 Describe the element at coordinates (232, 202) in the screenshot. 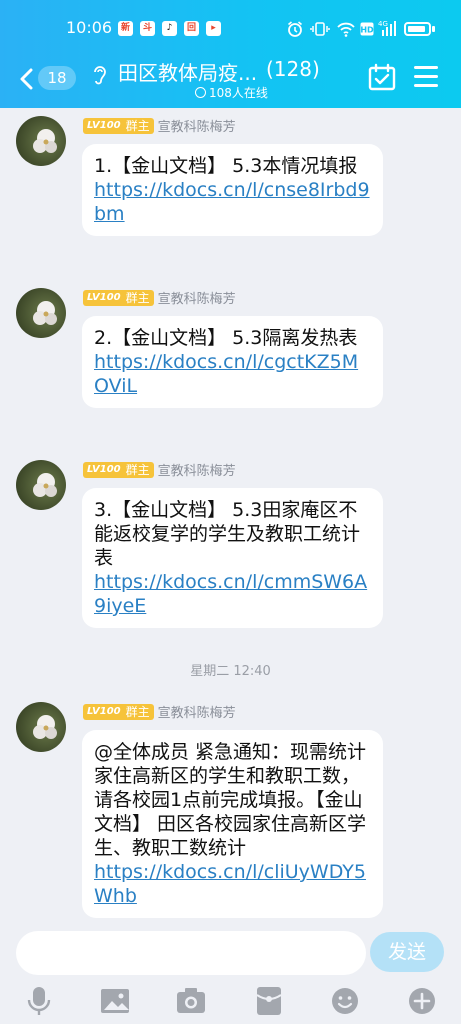

I see `message-link: https://kdocs.cn/l/cnse8Irbd9bm` at that location.